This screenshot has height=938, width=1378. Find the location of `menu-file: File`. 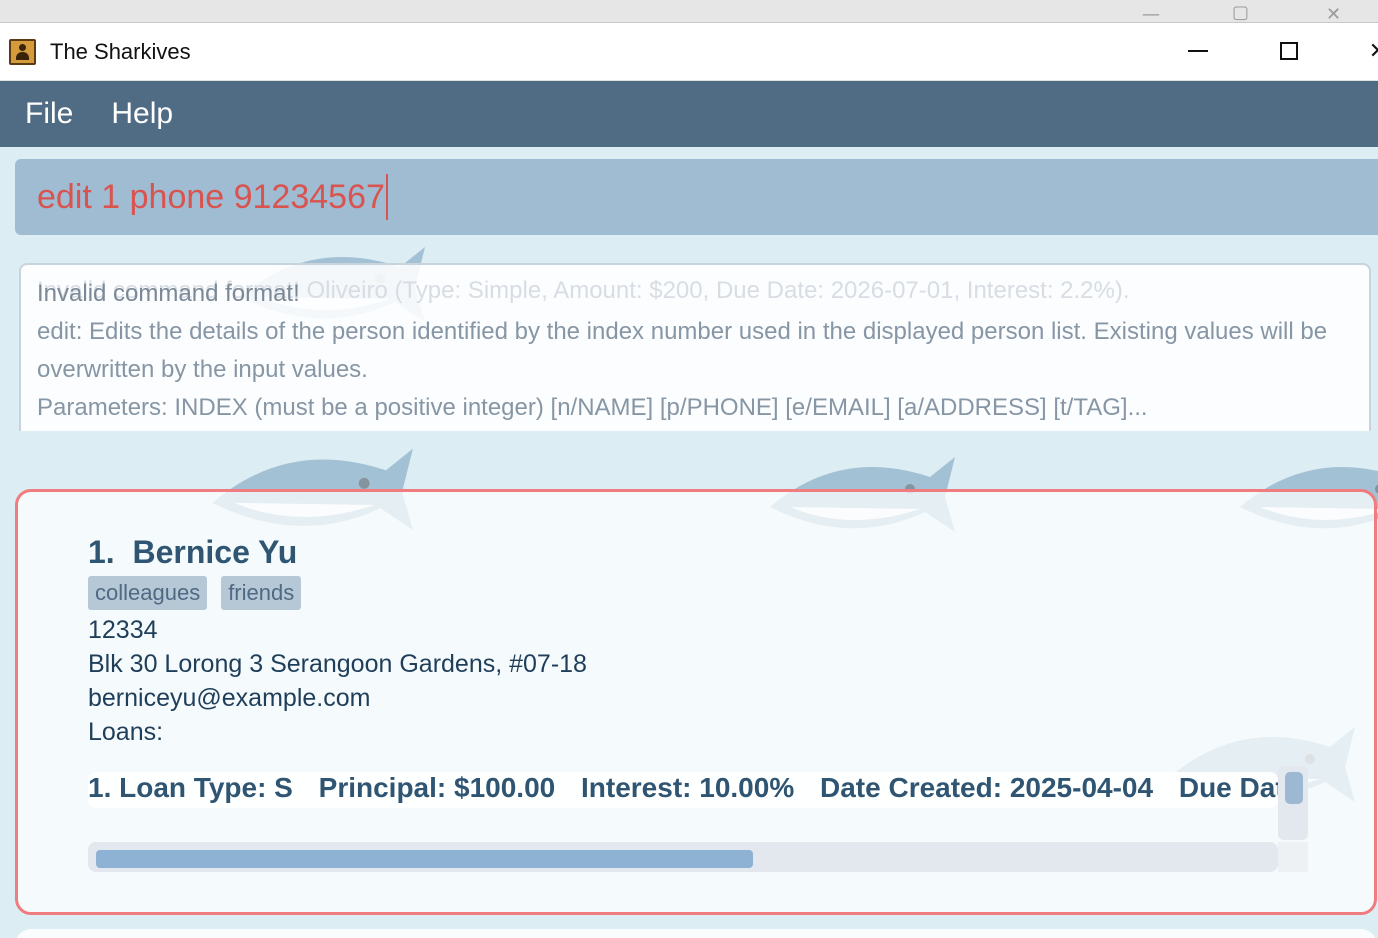

menu-file: File is located at coordinates (49, 114).